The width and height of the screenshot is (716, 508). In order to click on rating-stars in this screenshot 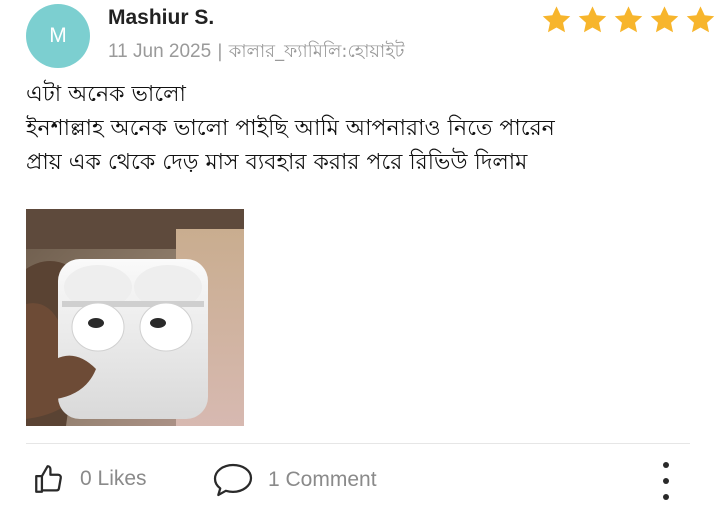, I will do `click(628, 20)`.